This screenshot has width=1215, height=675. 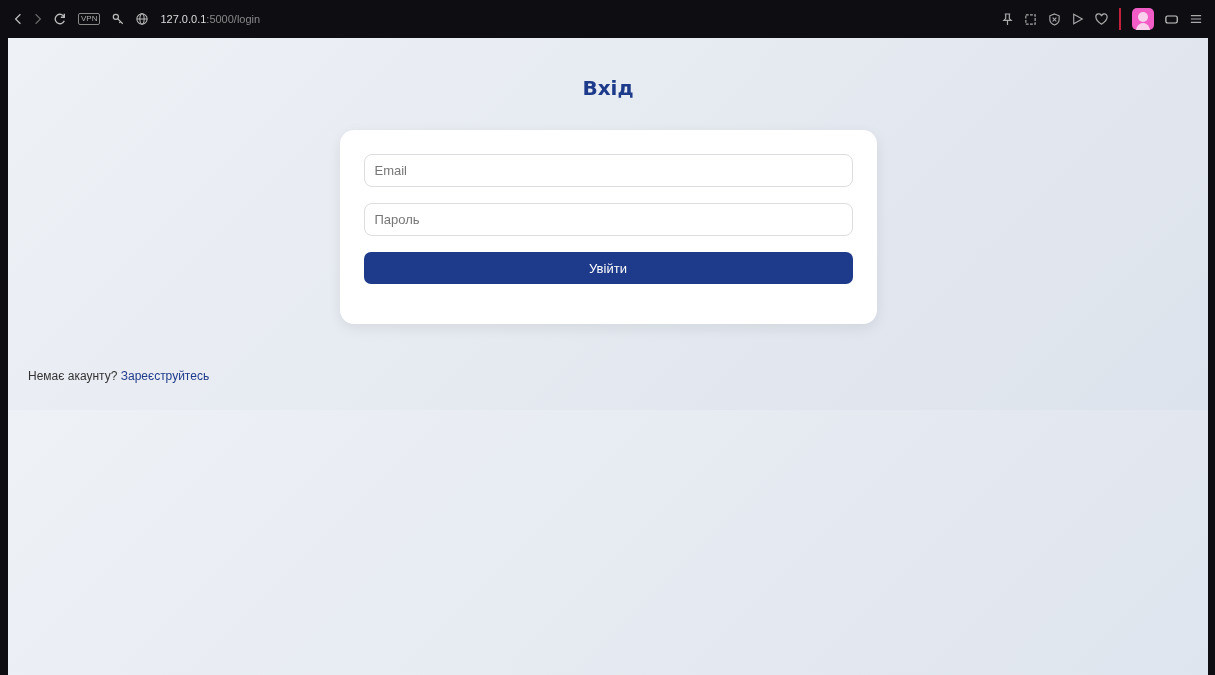 What do you see at coordinates (608, 268) in the screenshot?
I see `login-button: Увійти` at bounding box center [608, 268].